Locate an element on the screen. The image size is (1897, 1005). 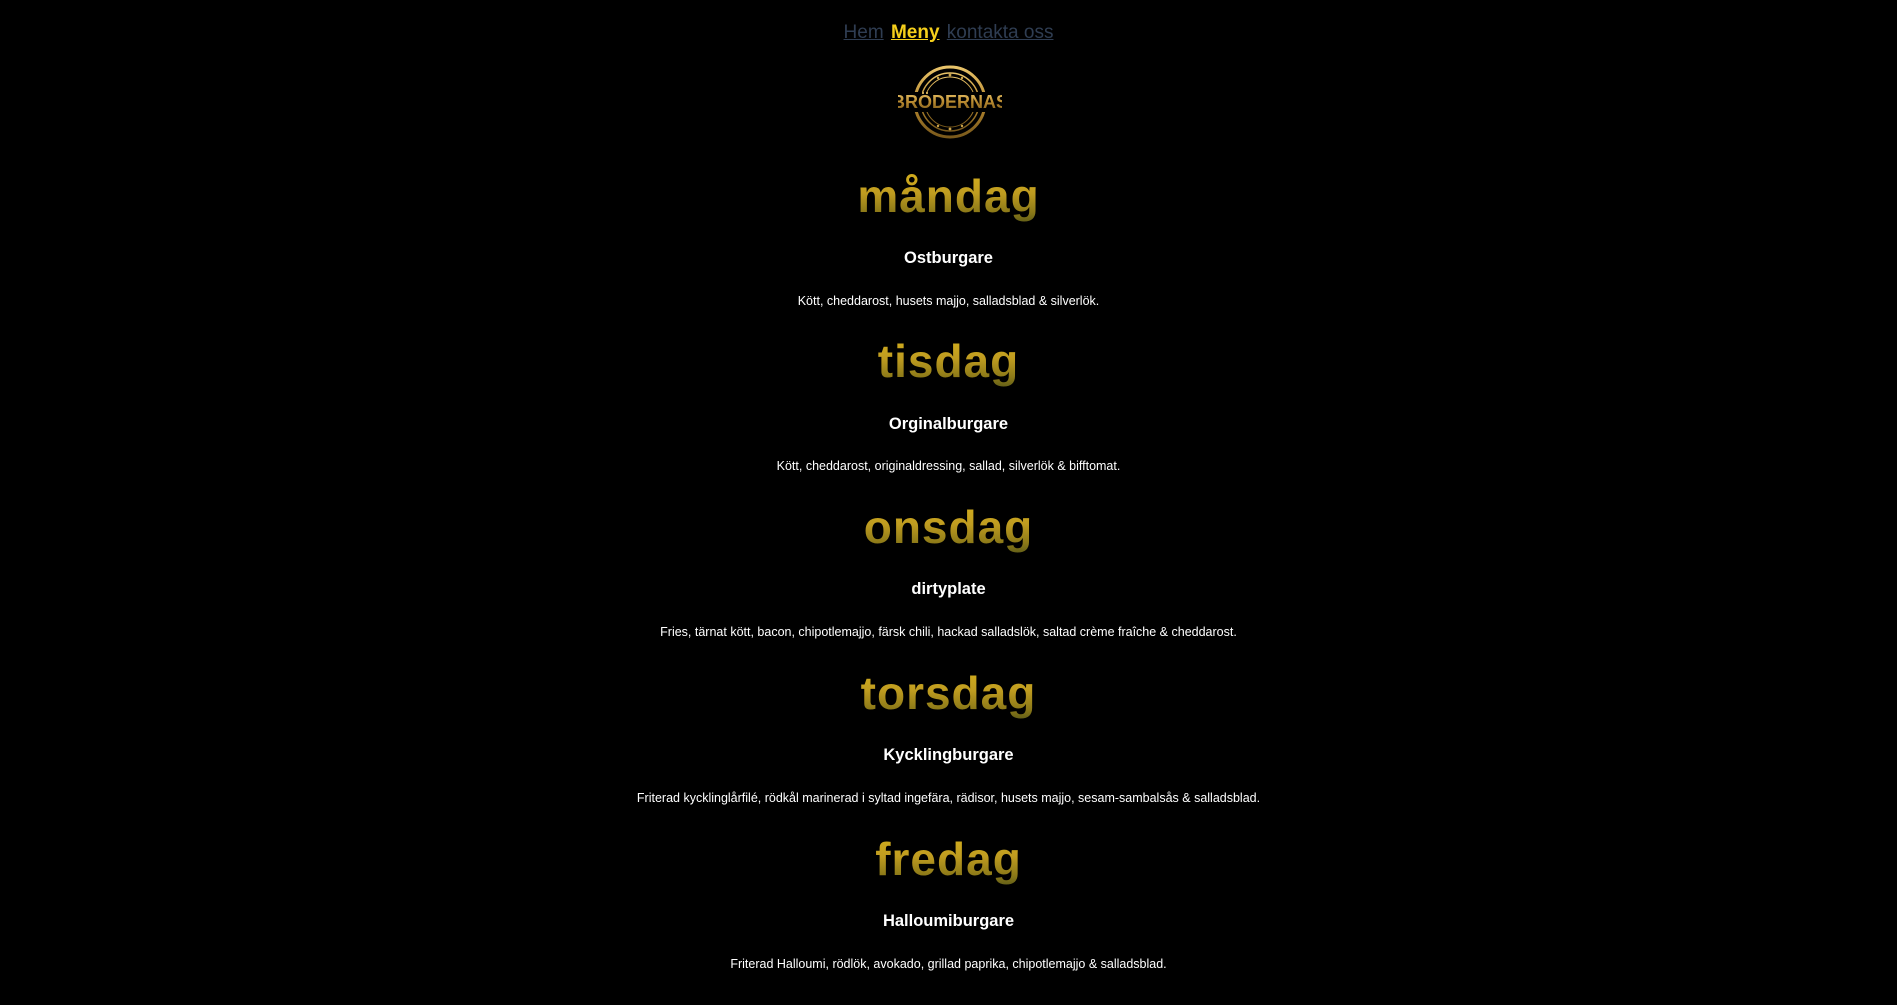
logo-text: BRÖDERNAS is located at coordinates (950, 102).